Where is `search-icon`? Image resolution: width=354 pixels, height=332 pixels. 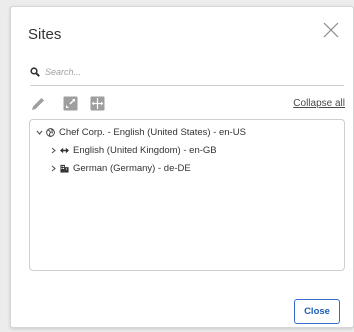 search-icon is located at coordinates (35, 72).